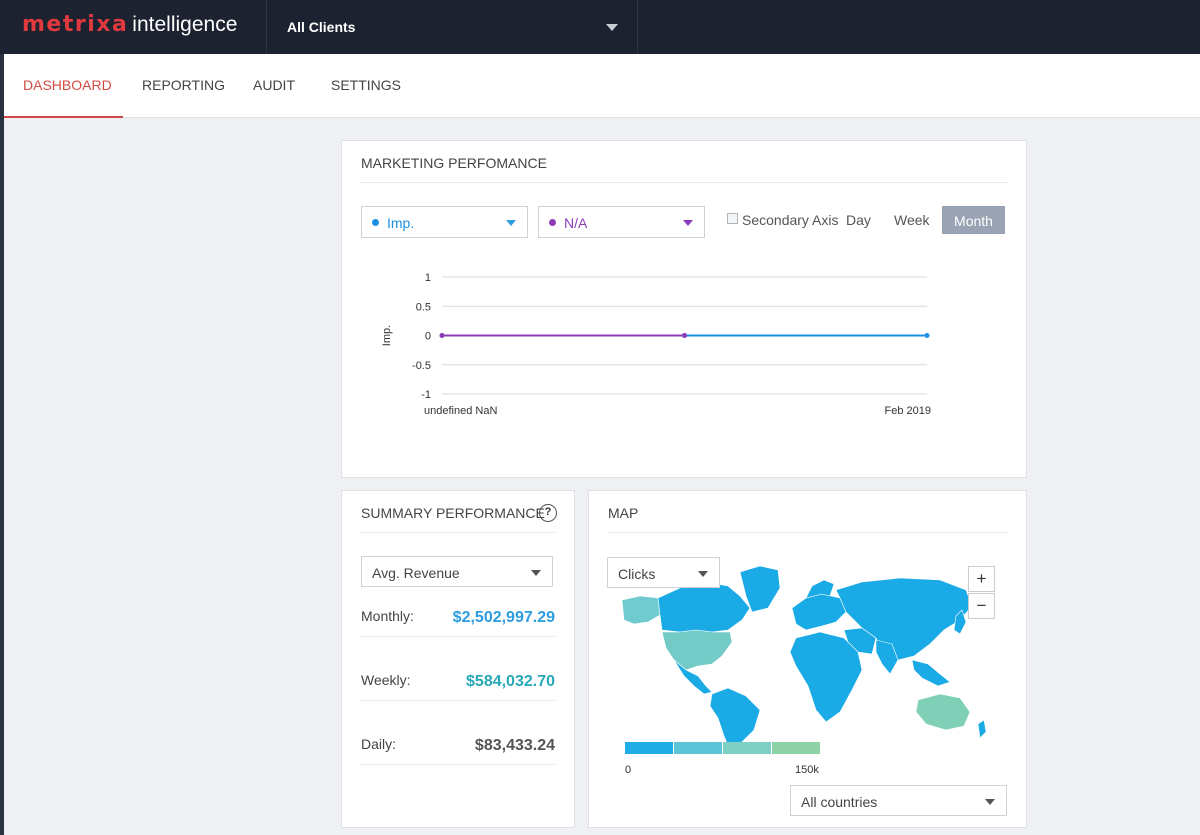  What do you see at coordinates (628, 770) in the screenshot?
I see `legend-min-label: 0` at bounding box center [628, 770].